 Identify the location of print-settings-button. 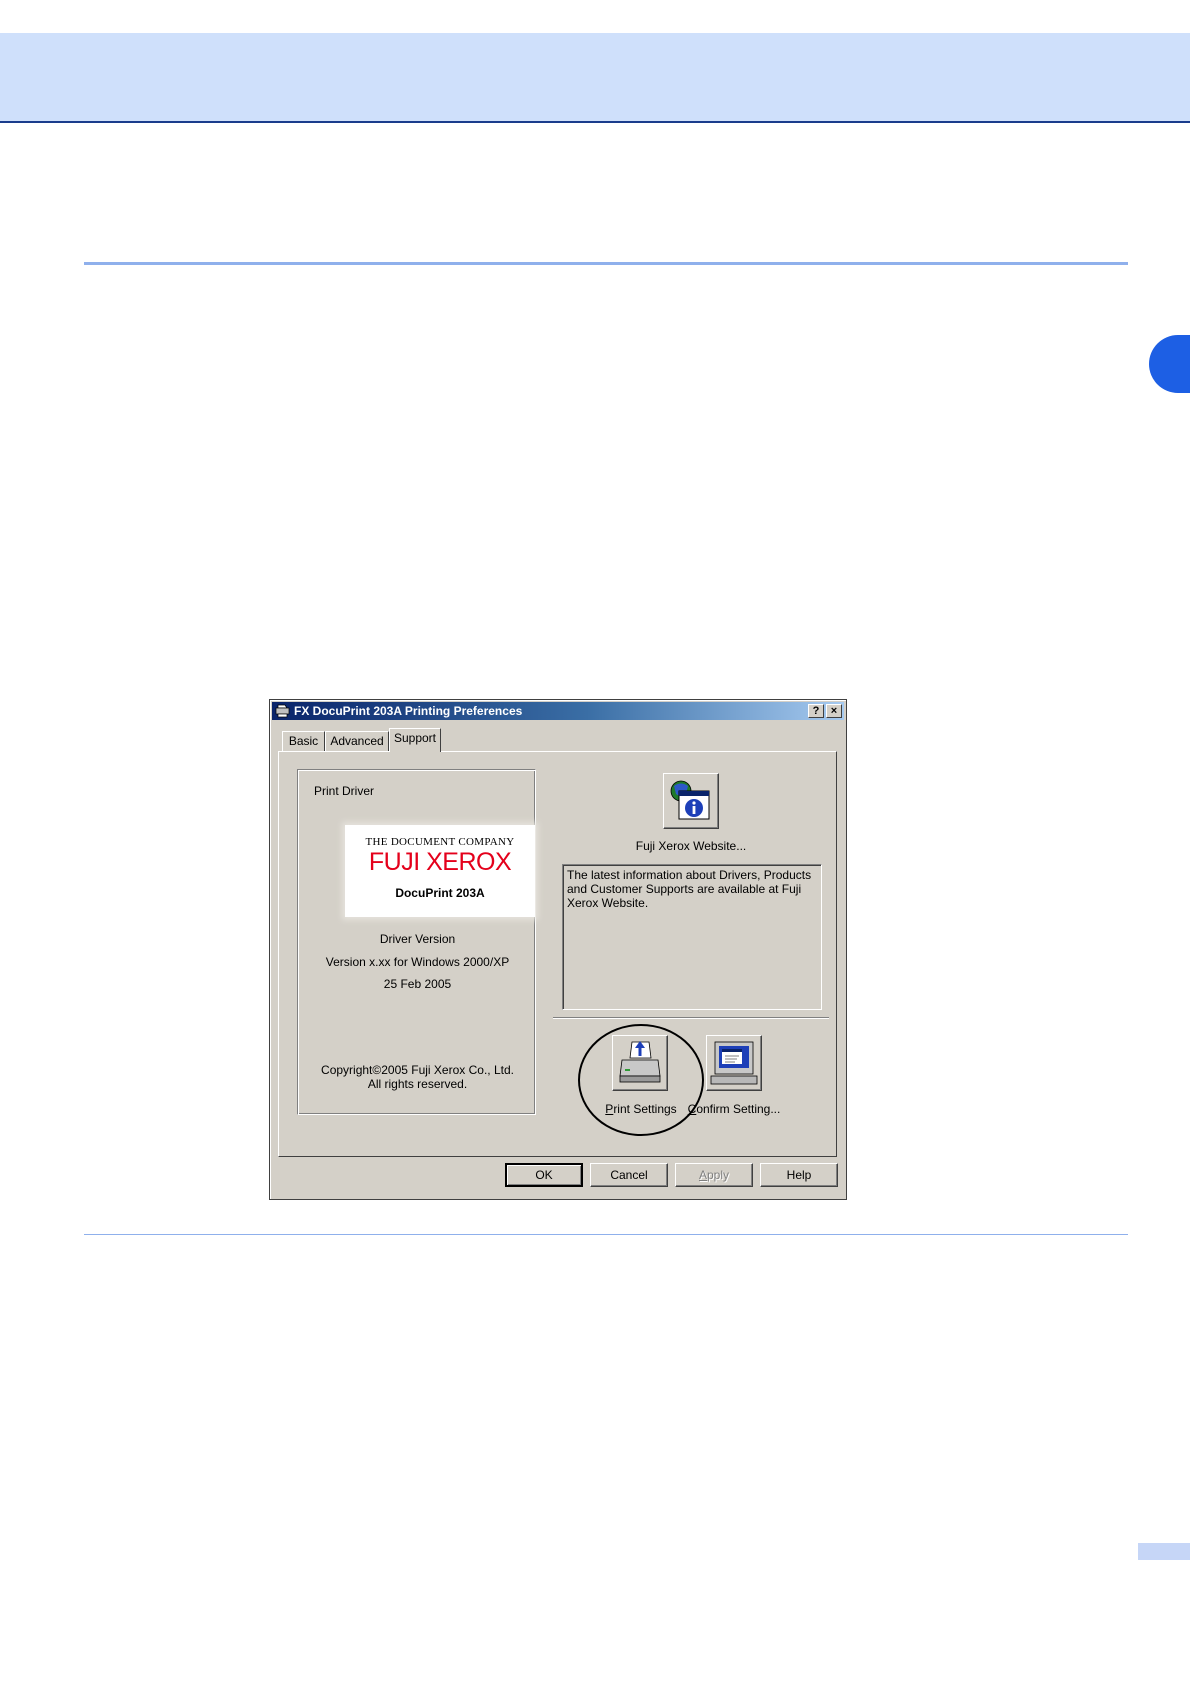
(640, 1063).